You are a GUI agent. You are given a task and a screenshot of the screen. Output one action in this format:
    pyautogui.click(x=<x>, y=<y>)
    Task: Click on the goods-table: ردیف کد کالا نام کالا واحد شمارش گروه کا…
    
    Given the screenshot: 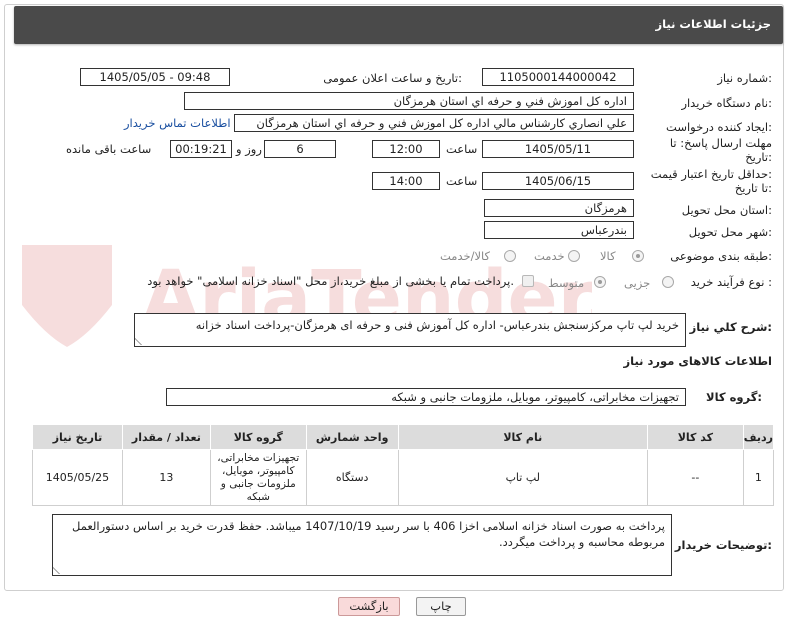 What is the action you would take?
    pyautogui.click(x=403, y=465)
    